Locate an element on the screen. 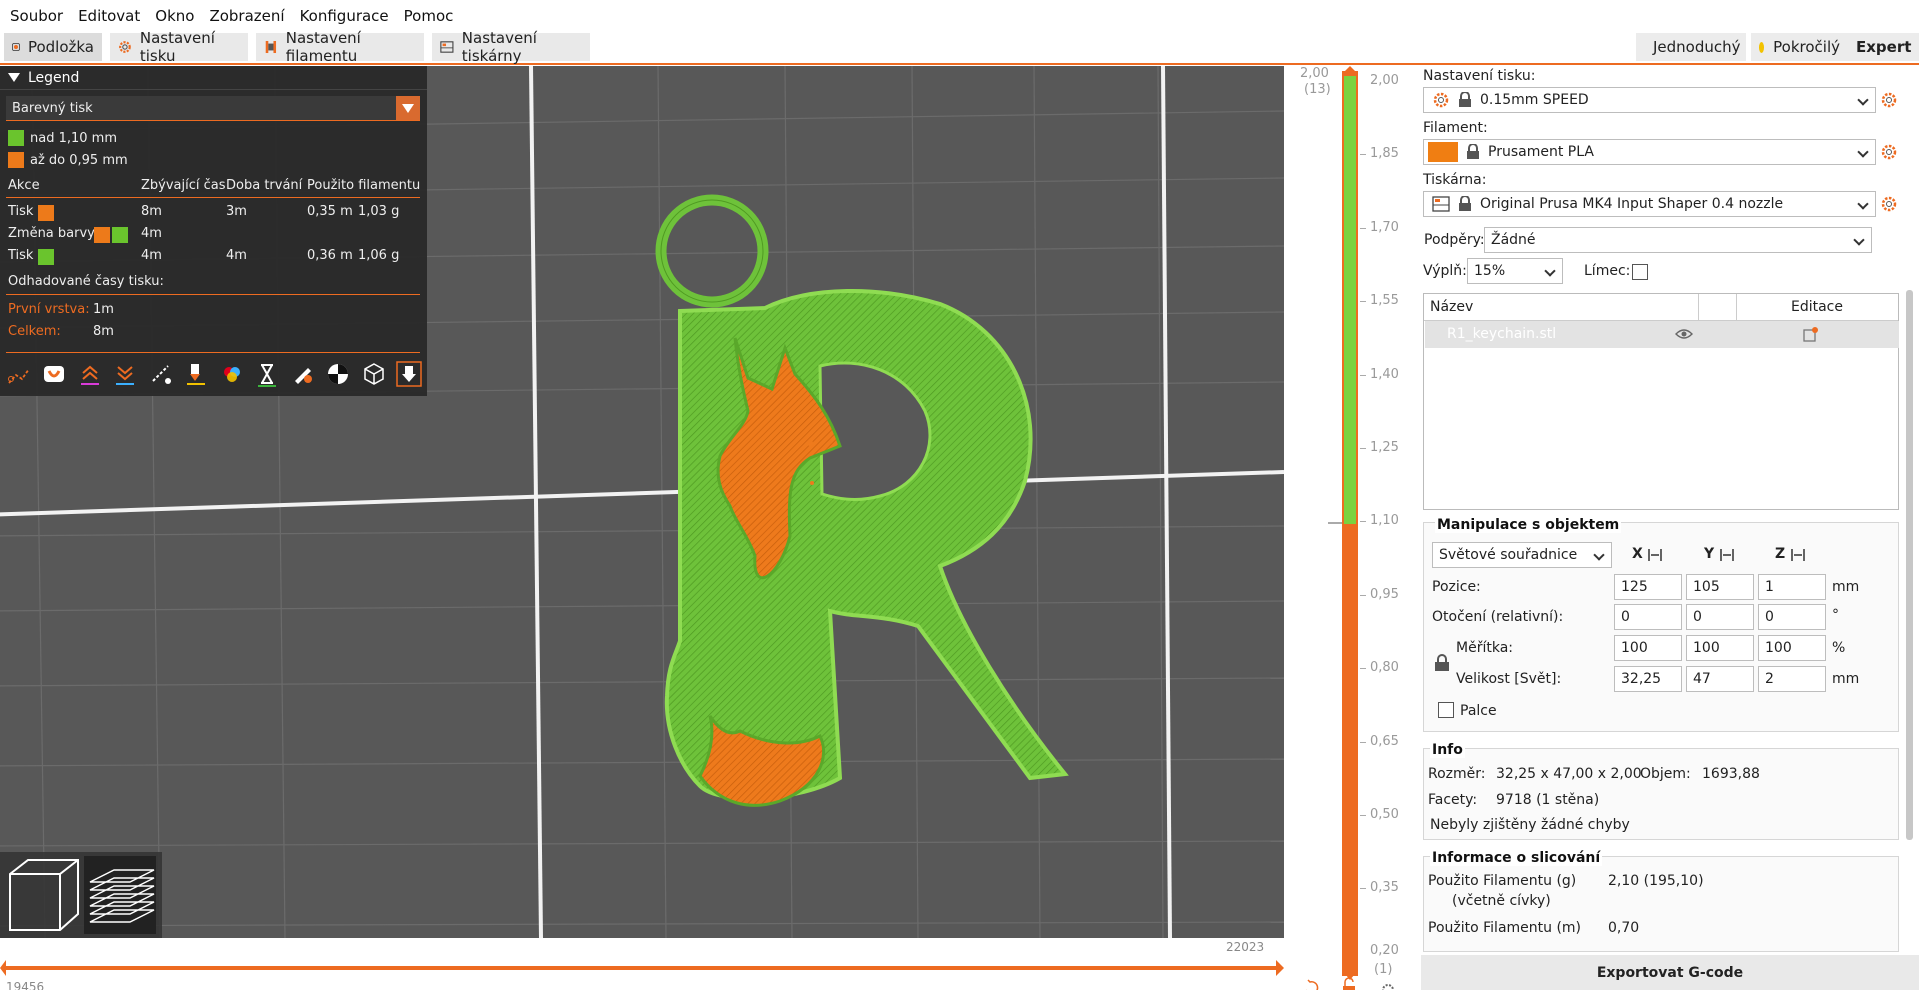 This screenshot has height=990, width=1919. mode-advanced-icon is located at coordinates (1762, 47).